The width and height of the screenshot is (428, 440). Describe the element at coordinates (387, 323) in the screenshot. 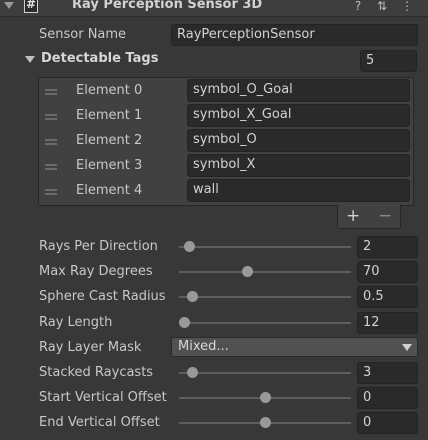

I see `ray-length-field: 12` at that location.